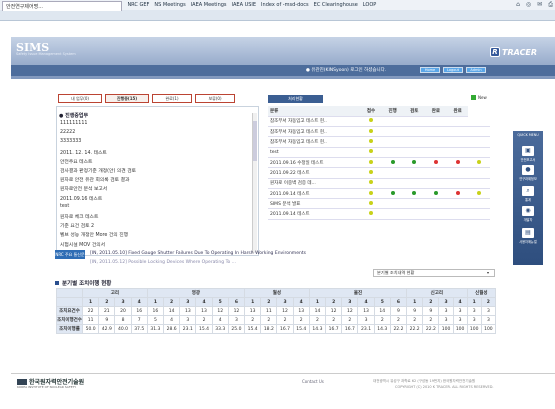 This screenshot has width=555, height=409. Describe the element at coordinates (528, 233) in the screenshot. I see `manual-icon: ▤` at that location.